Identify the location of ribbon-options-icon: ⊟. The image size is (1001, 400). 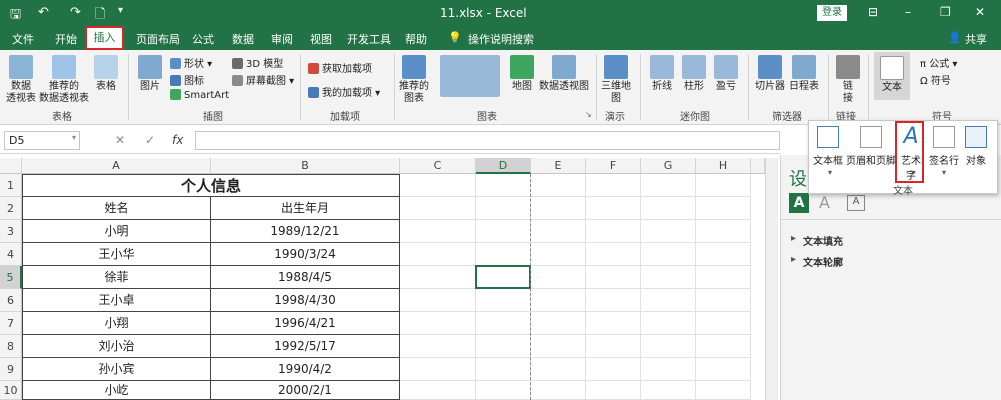
(873, 12).